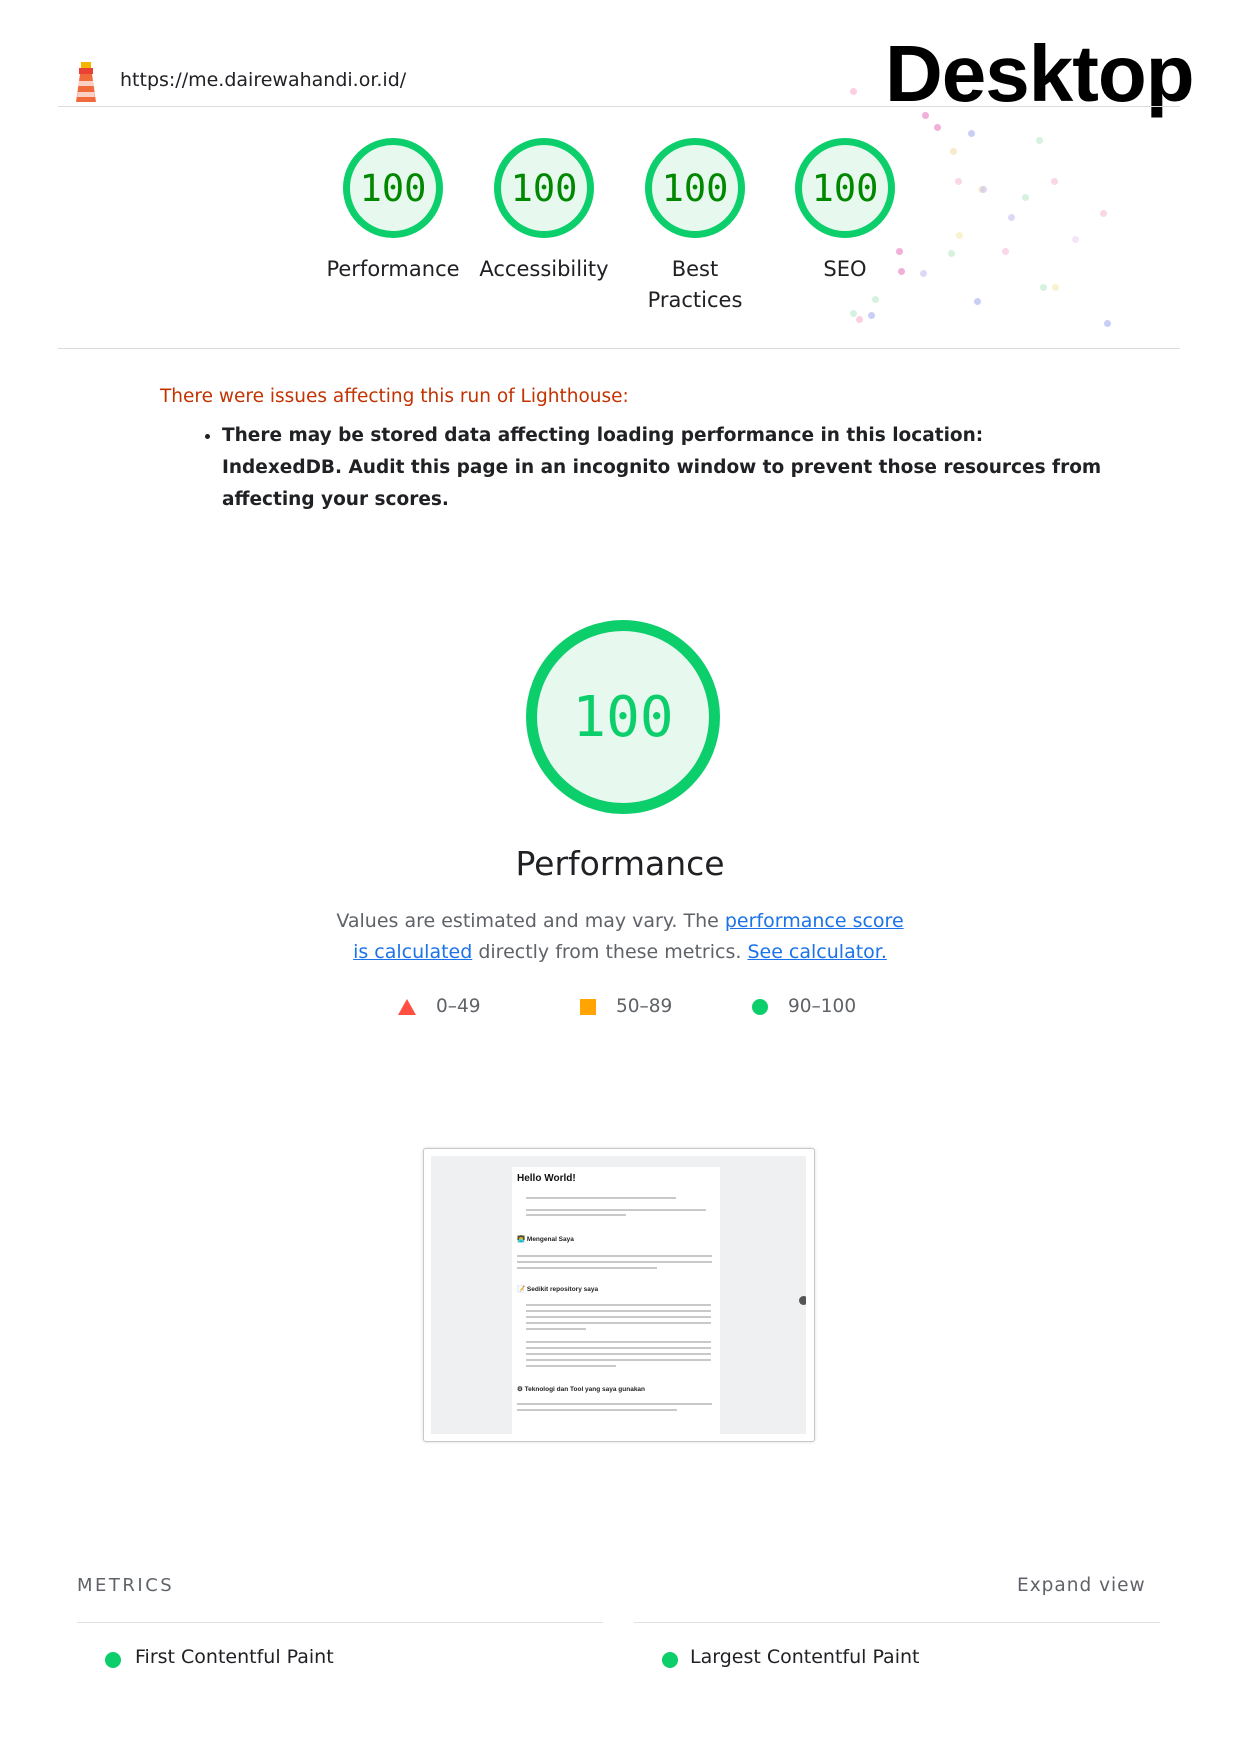  Describe the element at coordinates (86, 82) in the screenshot. I see `lighthouse-logo-icon` at that location.